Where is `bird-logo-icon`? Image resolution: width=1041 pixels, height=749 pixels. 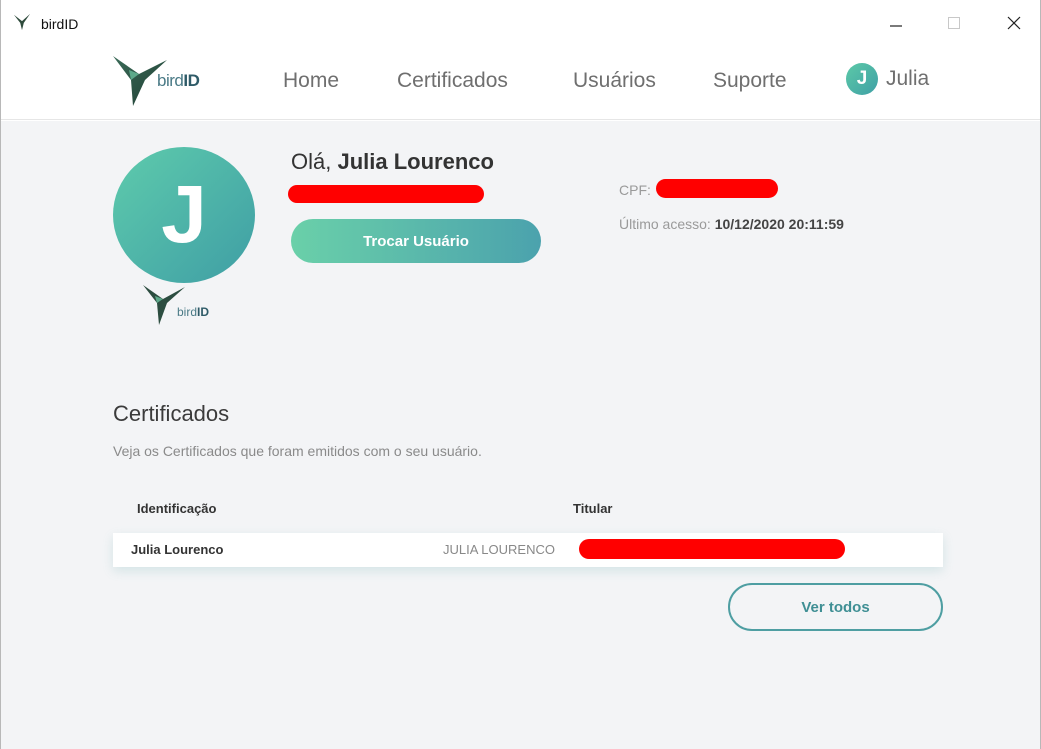 bird-logo-icon is located at coordinates (22, 22).